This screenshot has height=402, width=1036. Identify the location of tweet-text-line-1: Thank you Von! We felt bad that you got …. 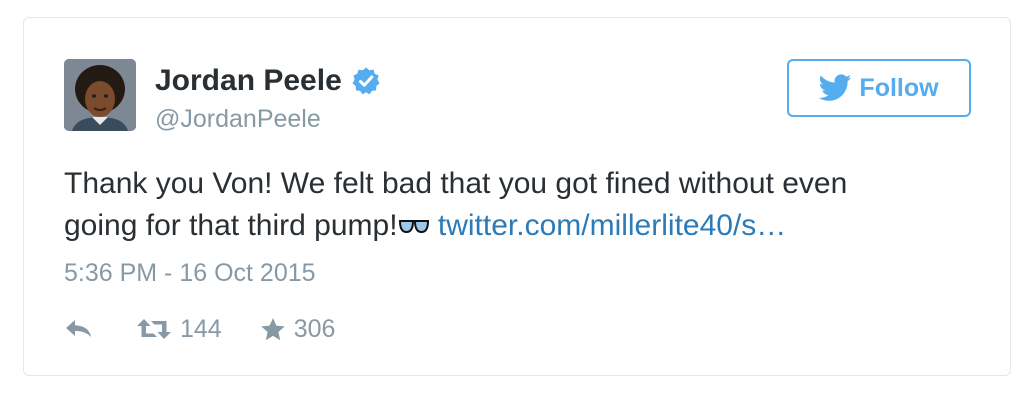
(456, 183).